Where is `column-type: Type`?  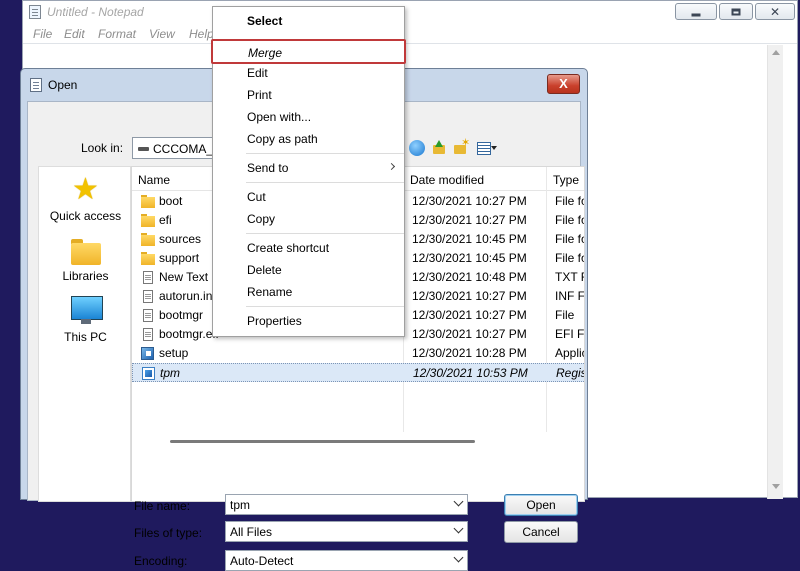
column-type: Type is located at coordinates (566, 180).